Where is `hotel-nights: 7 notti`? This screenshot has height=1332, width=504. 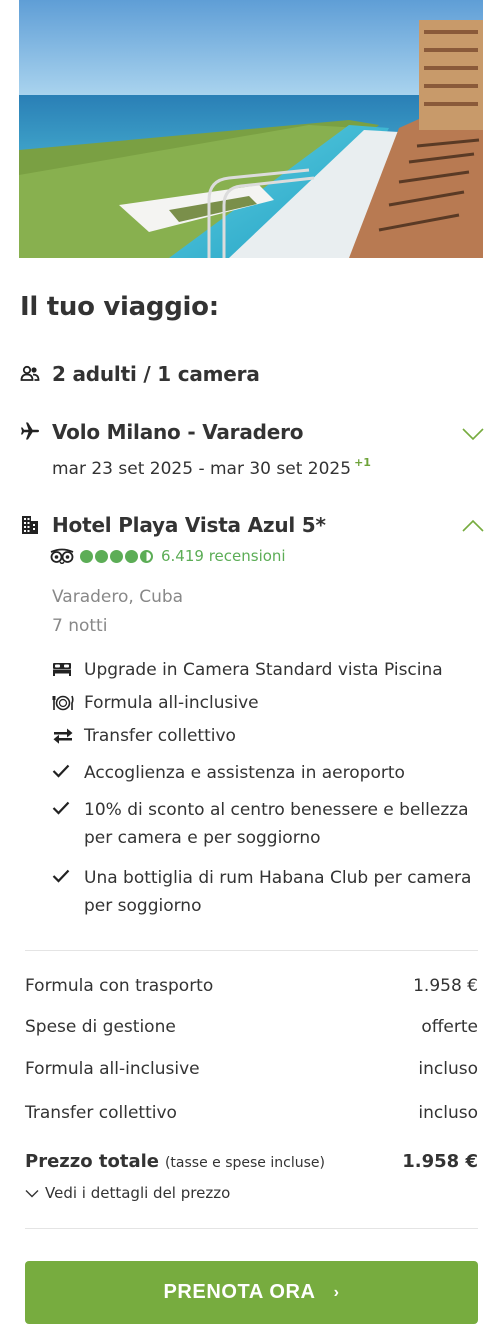
hotel-nights: 7 notti is located at coordinates (80, 626).